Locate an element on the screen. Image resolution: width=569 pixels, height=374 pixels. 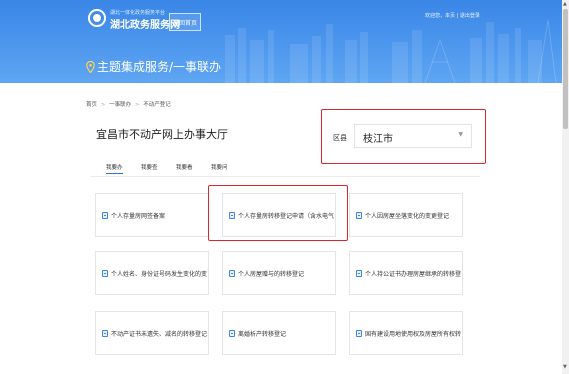
service-card-label: 个人姓名、身份证号码发生变化的变 is located at coordinates (159, 274).